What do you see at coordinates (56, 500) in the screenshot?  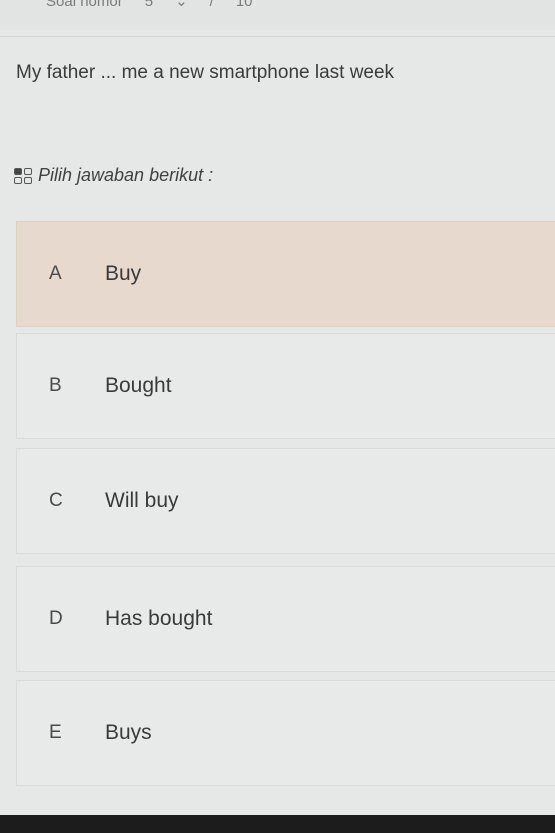 I see `option-letter: C` at bounding box center [56, 500].